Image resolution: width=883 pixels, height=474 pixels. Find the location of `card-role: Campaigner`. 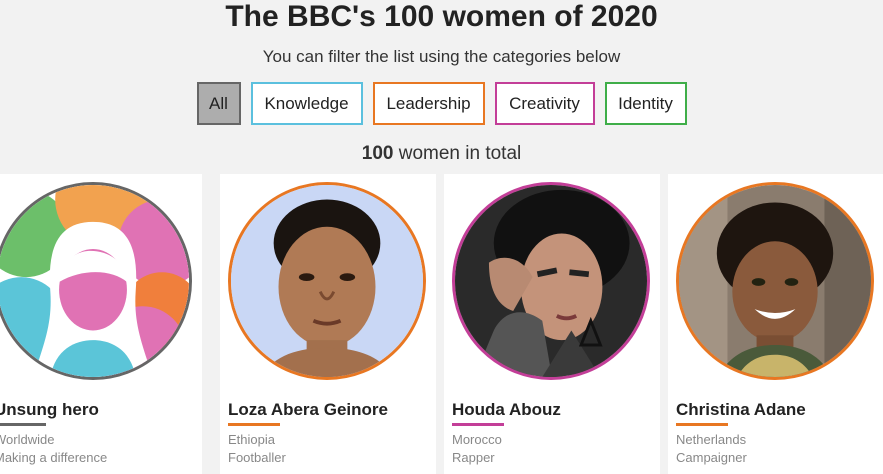

card-role: Campaigner is located at coordinates (711, 457).